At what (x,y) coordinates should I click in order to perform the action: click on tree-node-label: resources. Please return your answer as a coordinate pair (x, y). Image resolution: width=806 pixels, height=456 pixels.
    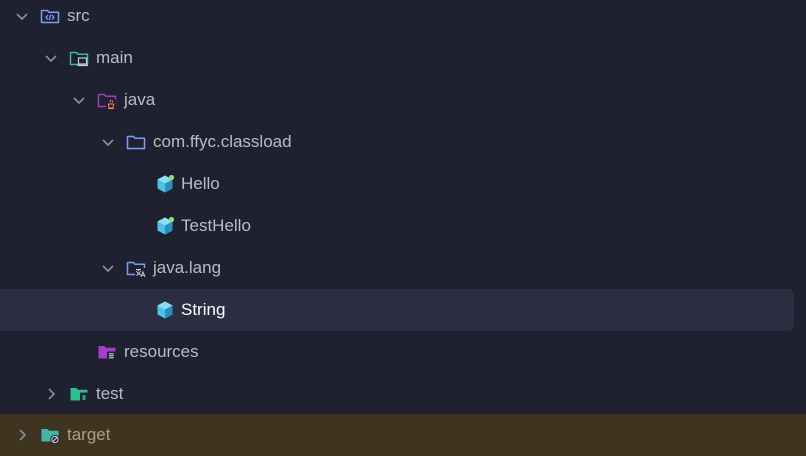
    Looking at the image, I should click on (161, 351).